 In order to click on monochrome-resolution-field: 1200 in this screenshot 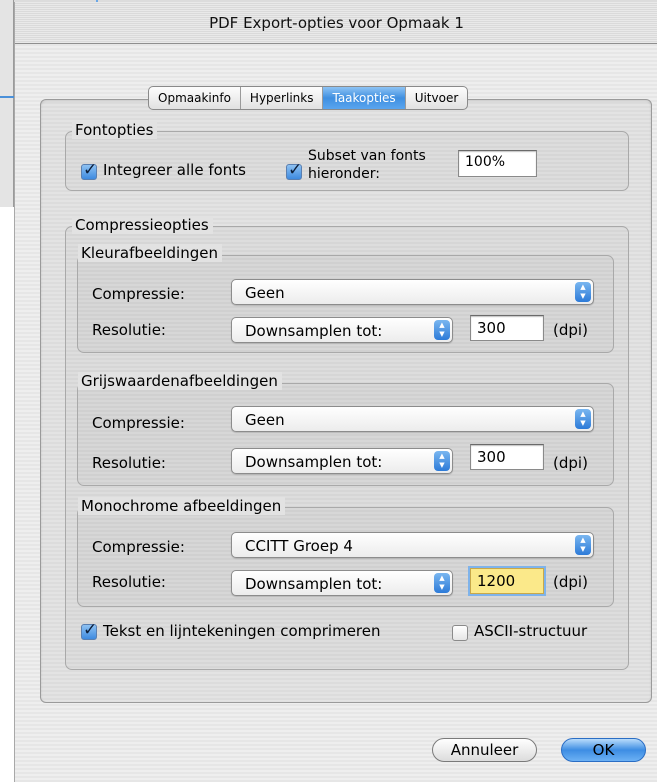, I will do `click(507, 581)`.